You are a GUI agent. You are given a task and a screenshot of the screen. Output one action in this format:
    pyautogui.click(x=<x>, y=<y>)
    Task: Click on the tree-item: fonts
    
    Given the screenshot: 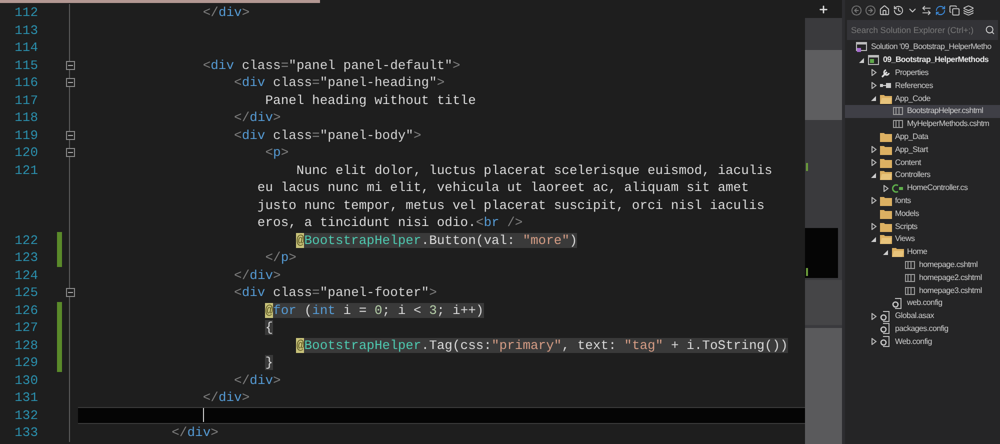 What is the action you would take?
    pyautogui.click(x=922, y=201)
    